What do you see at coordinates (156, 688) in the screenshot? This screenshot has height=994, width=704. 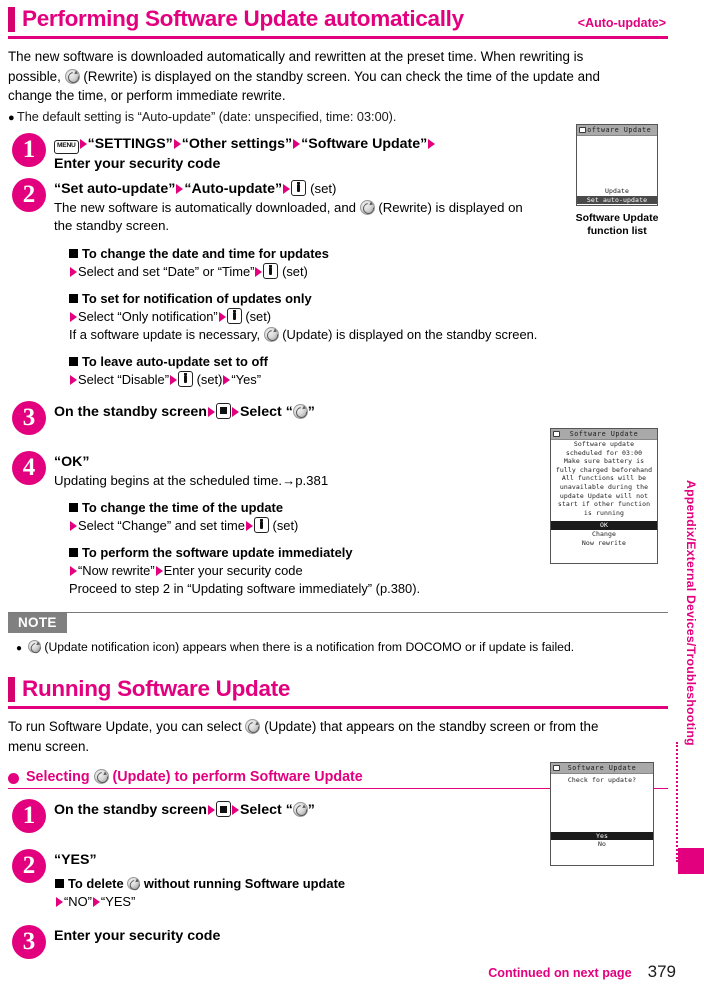 I see `section-2-title: Running Software Update` at bounding box center [156, 688].